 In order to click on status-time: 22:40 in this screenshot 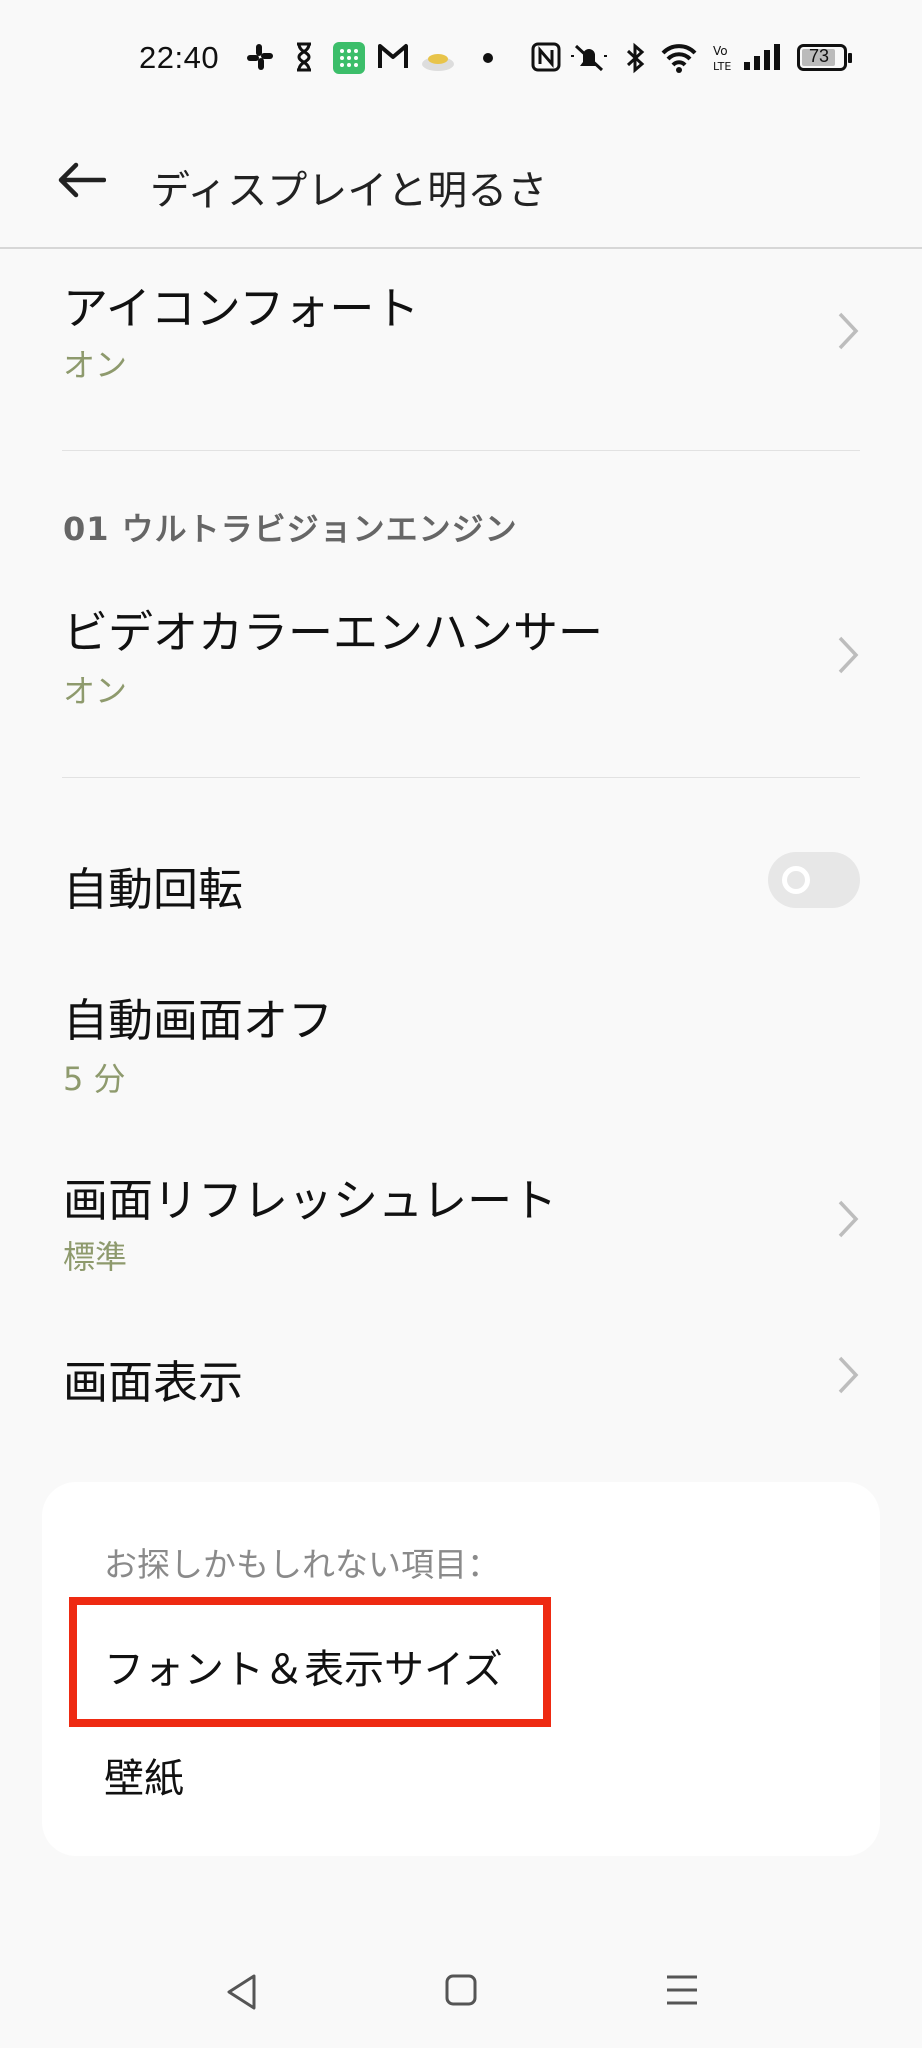, I will do `click(179, 57)`.